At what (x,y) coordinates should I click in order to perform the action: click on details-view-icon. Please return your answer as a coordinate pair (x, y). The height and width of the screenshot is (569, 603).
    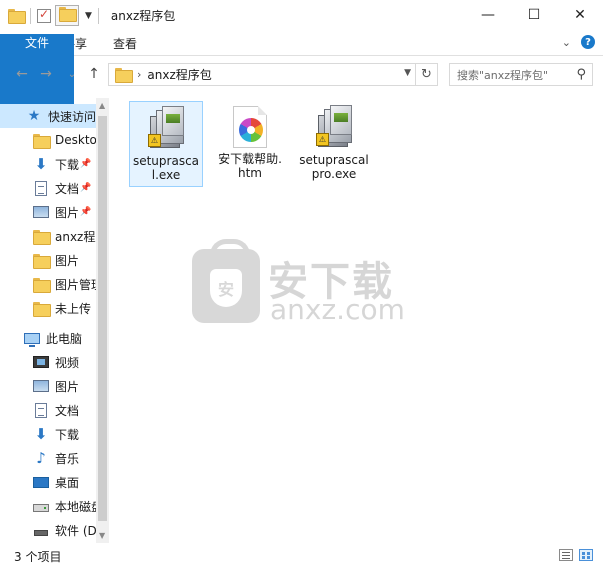
    Looking at the image, I should click on (566, 555).